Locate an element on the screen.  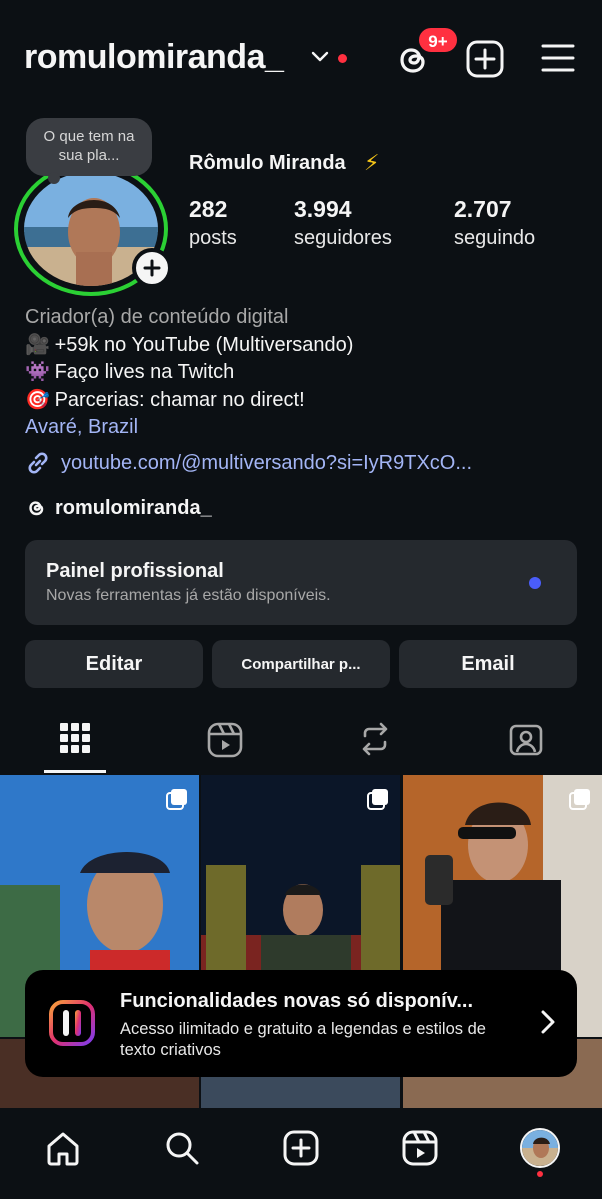
grid-icon is located at coordinates (75, 738).